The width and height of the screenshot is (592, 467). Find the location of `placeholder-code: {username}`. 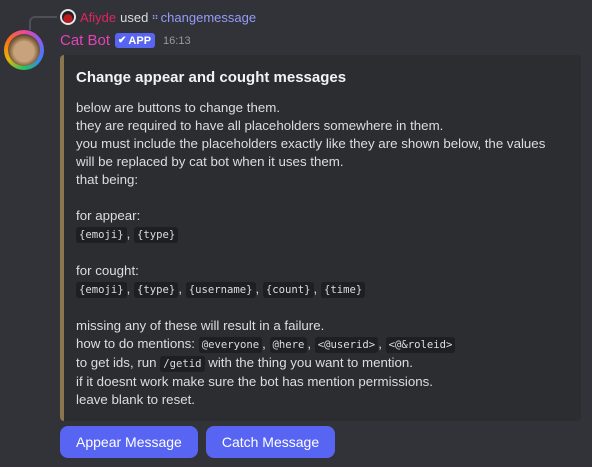

placeholder-code: {username} is located at coordinates (220, 290).